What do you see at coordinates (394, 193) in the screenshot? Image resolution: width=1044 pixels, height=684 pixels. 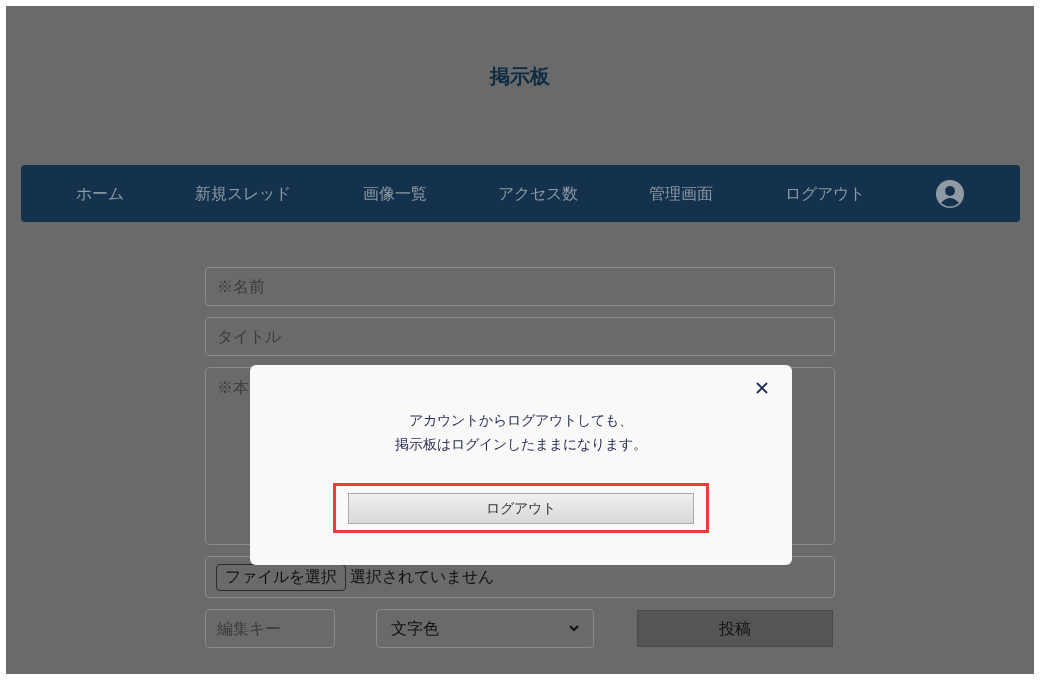 I see `nav-link: 画像一覧` at bounding box center [394, 193].